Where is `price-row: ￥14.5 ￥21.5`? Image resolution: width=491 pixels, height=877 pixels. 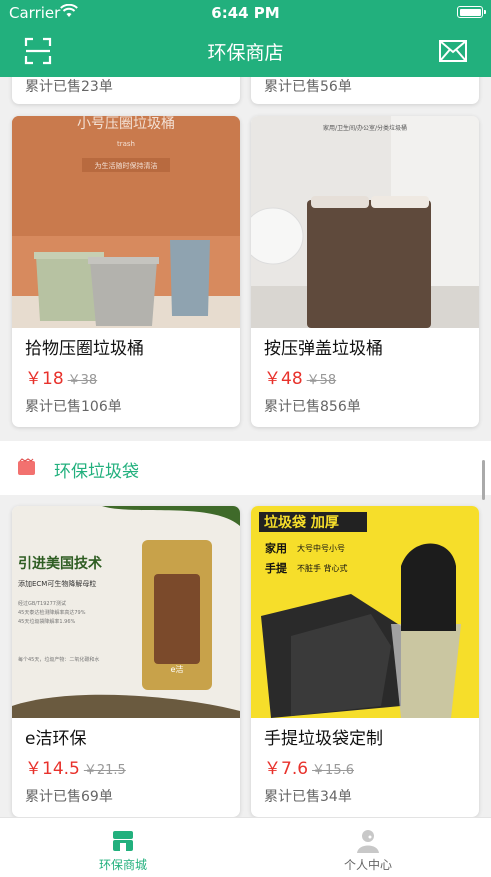 price-row: ￥14.5 ￥21.5 is located at coordinates (75, 766).